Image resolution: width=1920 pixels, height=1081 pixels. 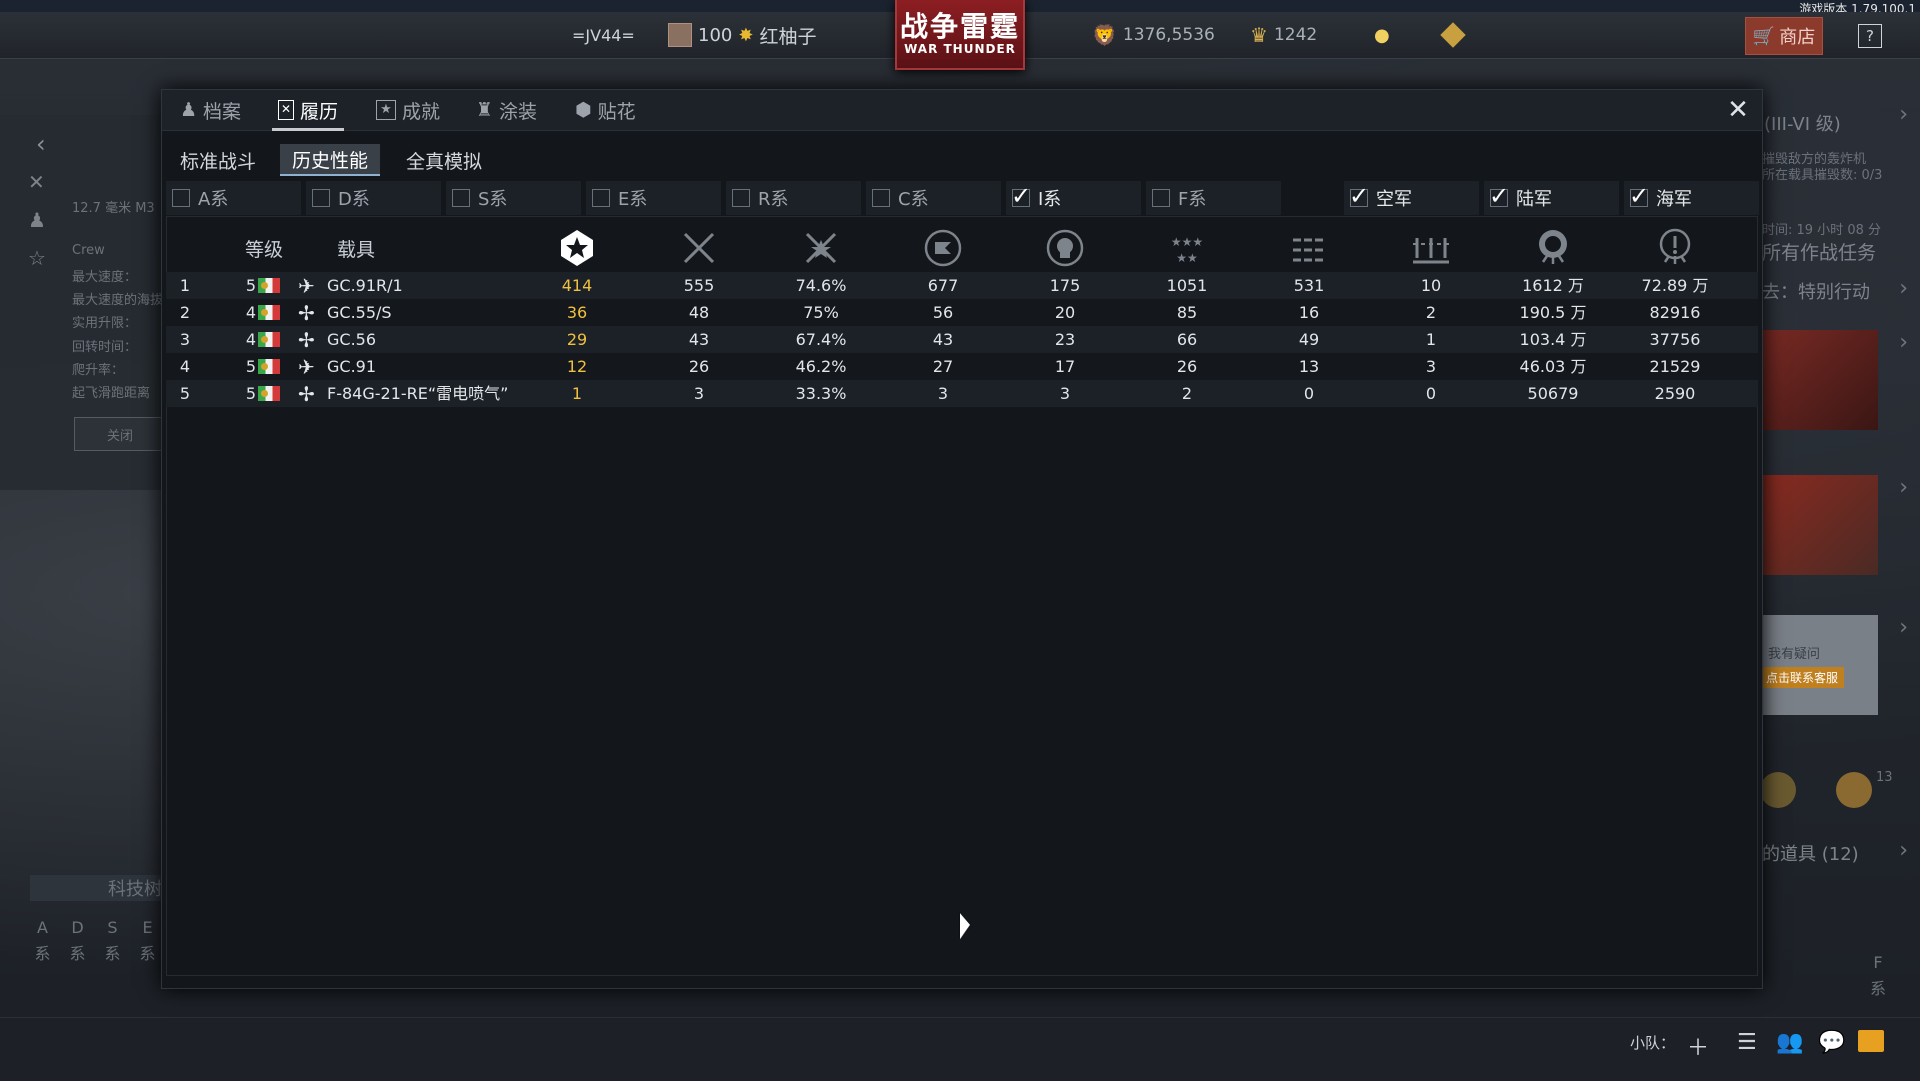 I want to click on mail-icon, so click(x=1871, y=1041).